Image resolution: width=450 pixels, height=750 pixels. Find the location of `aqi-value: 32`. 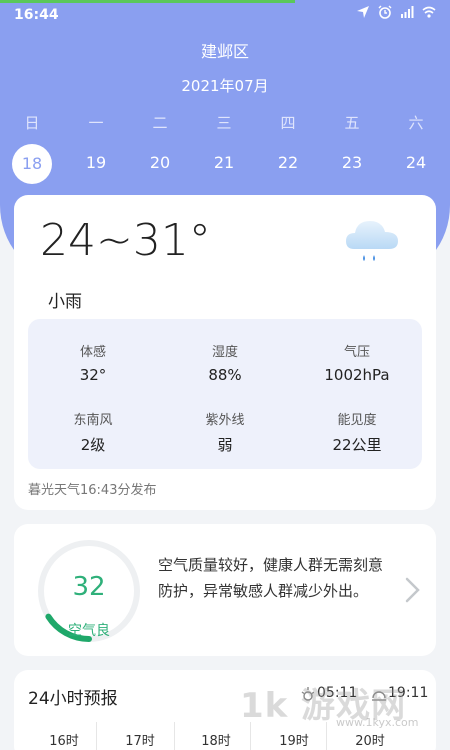

aqi-value: 32 is located at coordinates (89, 587).